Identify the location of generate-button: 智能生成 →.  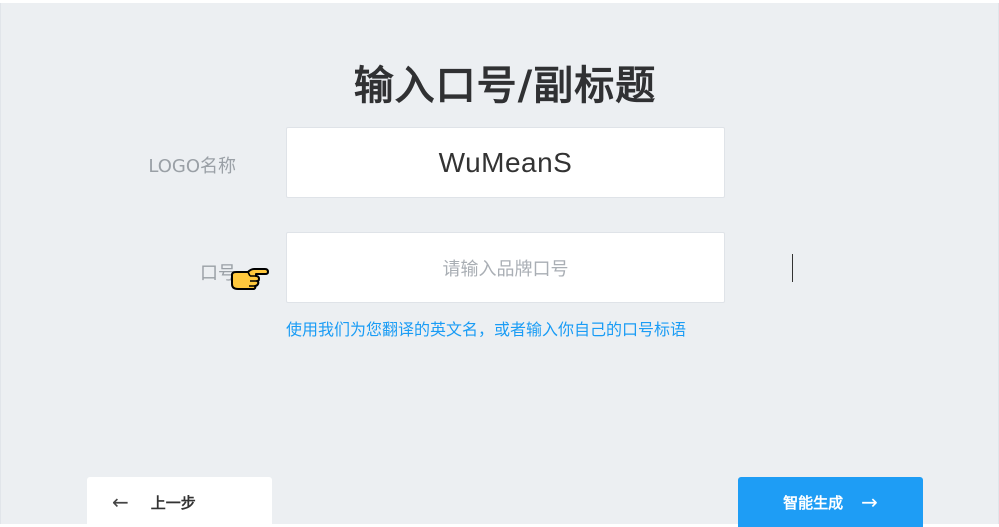
(830, 502).